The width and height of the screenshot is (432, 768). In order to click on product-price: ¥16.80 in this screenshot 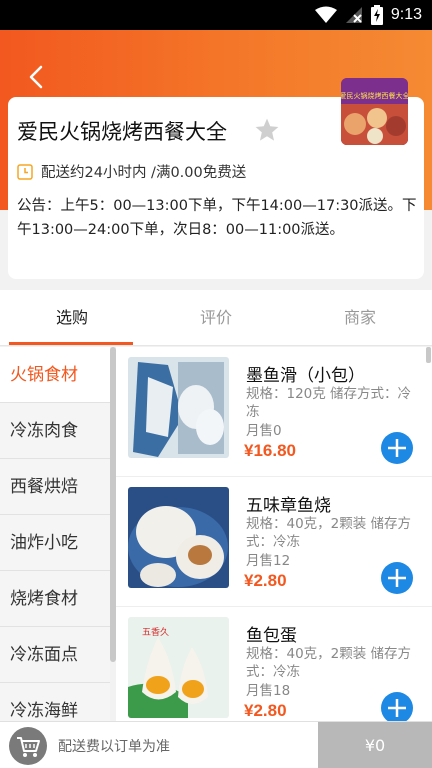, I will do `click(270, 450)`.